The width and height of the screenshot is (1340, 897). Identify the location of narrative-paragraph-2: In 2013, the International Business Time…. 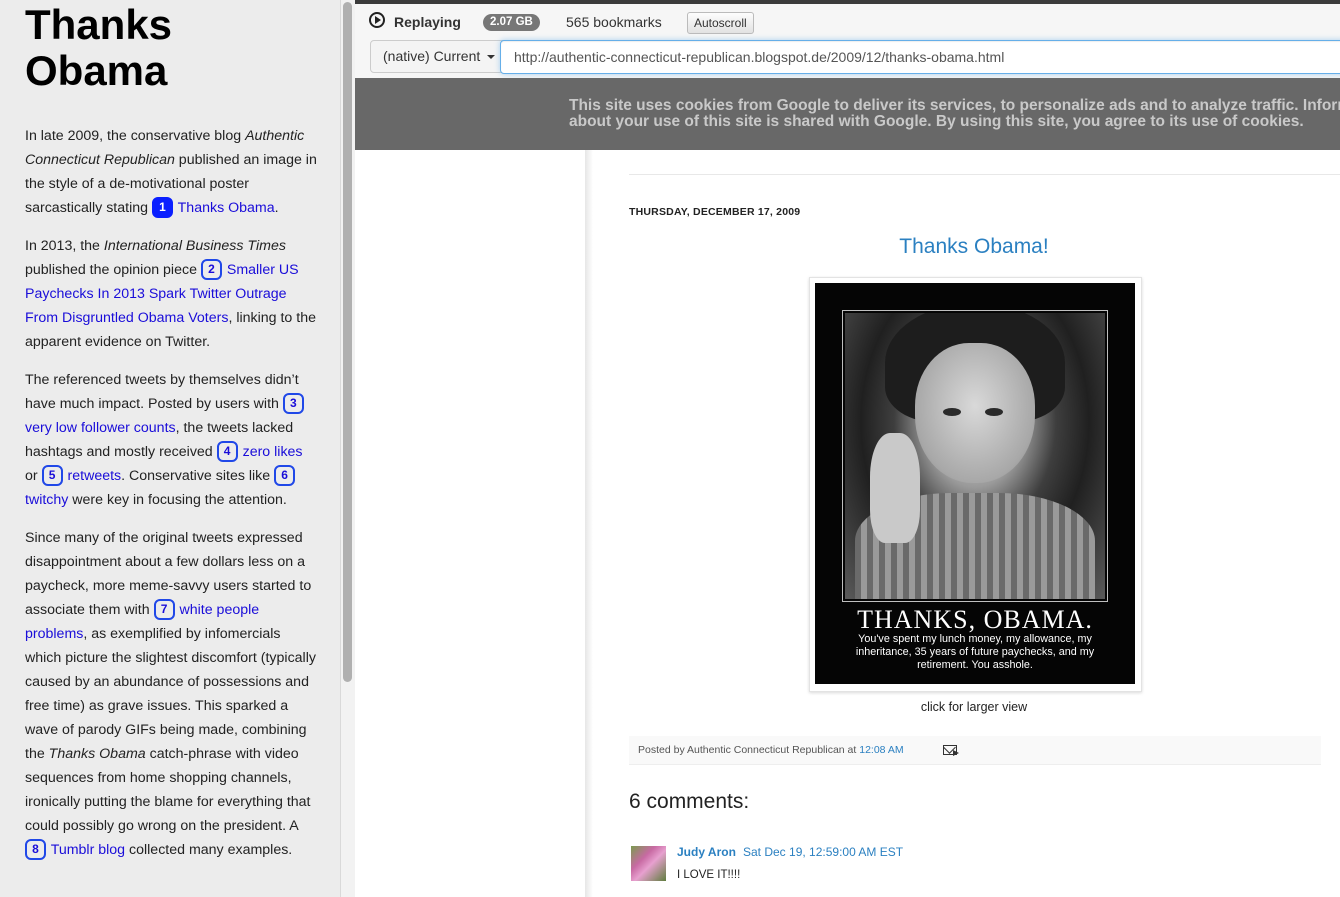
(171, 294).